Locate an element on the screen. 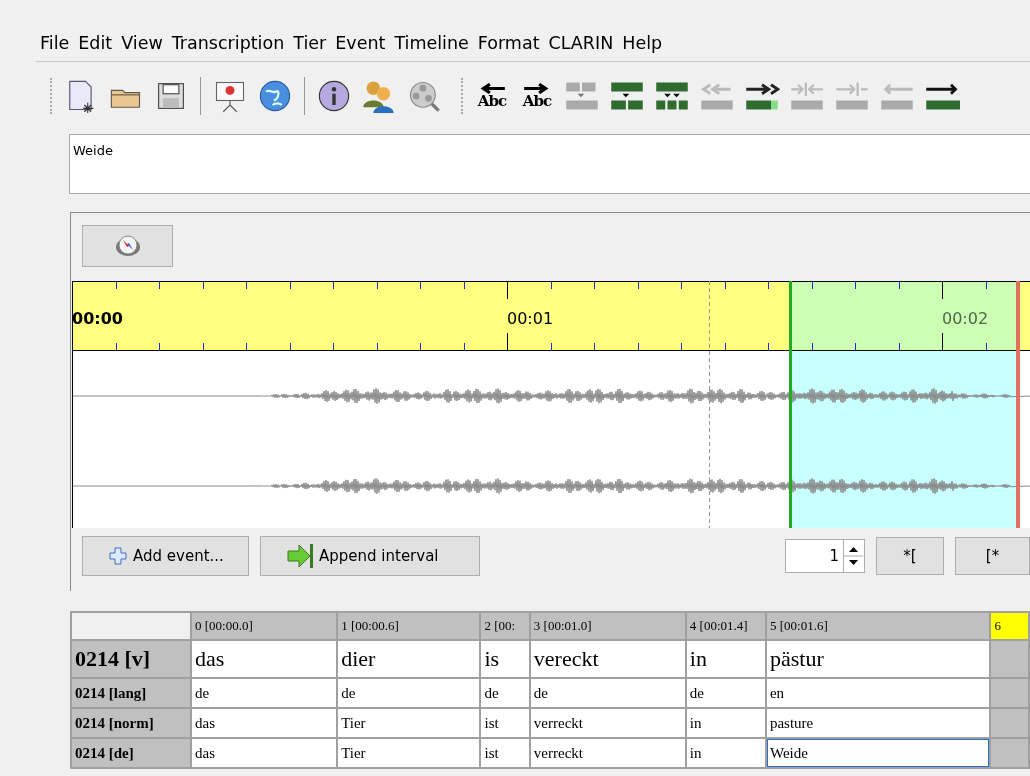 The height and width of the screenshot is (776, 1030). time-label: 00:02 is located at coordinates (965, 319).